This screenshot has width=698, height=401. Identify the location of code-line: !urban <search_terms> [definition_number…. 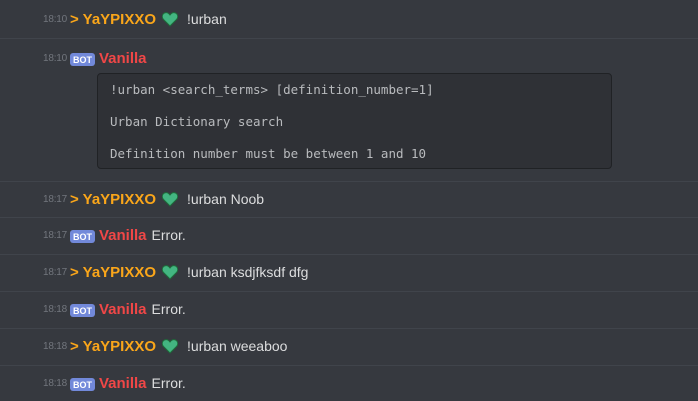
(272, 89).